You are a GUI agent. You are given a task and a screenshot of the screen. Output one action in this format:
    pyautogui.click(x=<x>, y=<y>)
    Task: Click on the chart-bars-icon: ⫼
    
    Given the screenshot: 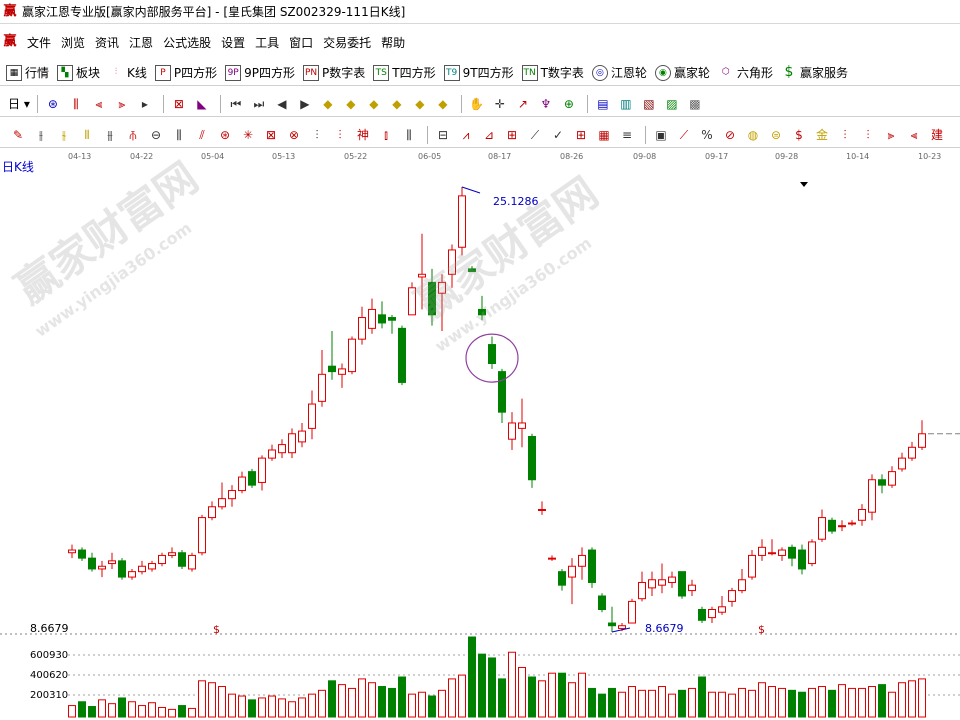 What is the action you would take?
    pyautogui.click(x=76, y=104)
    